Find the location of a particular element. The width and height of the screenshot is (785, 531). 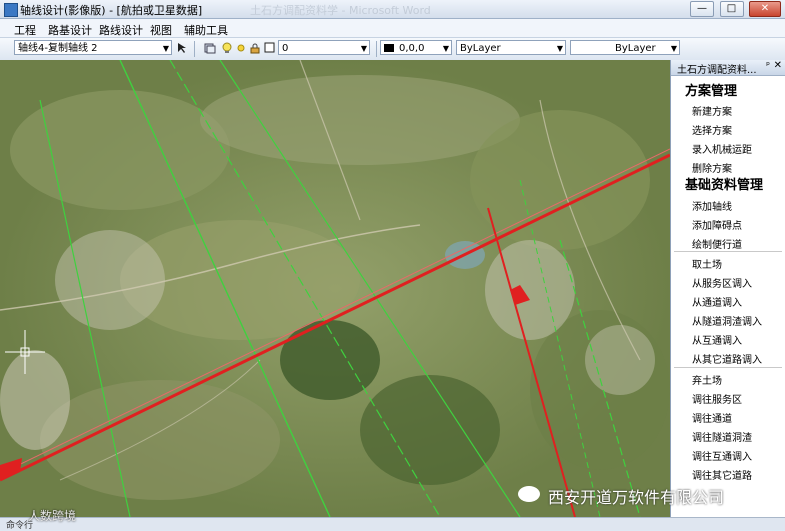

linetype-select-value: ByLayer is located at coordinates (480, 48).